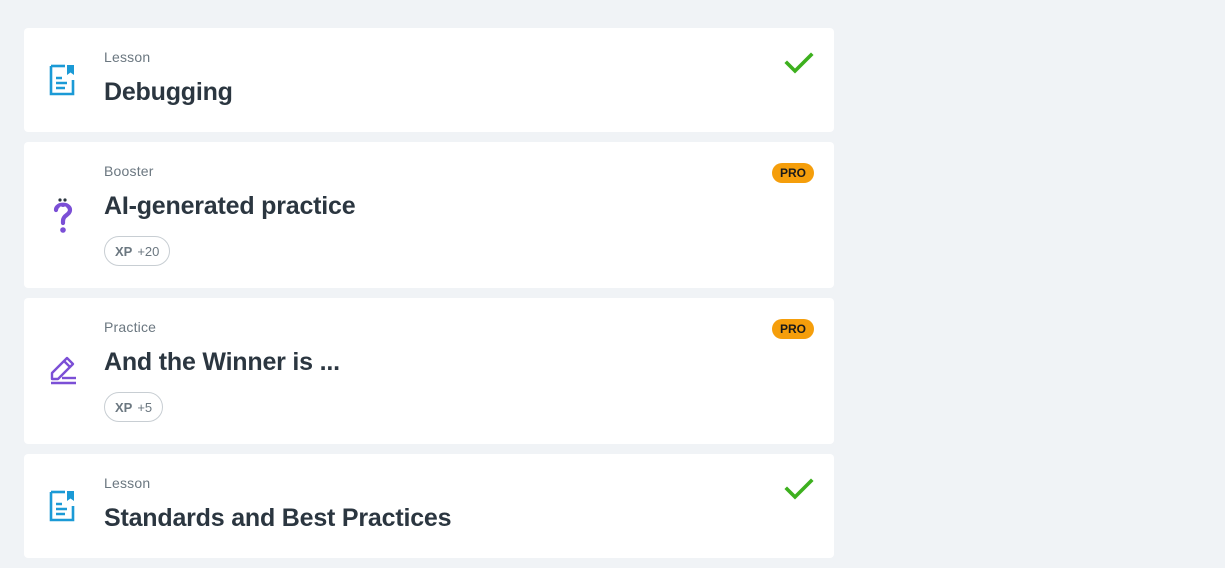 Image resolution: width=1225 pixels, height=568 pixels. I want to click on list-item-debugging: Lesson Debugging, so click(429, 80).